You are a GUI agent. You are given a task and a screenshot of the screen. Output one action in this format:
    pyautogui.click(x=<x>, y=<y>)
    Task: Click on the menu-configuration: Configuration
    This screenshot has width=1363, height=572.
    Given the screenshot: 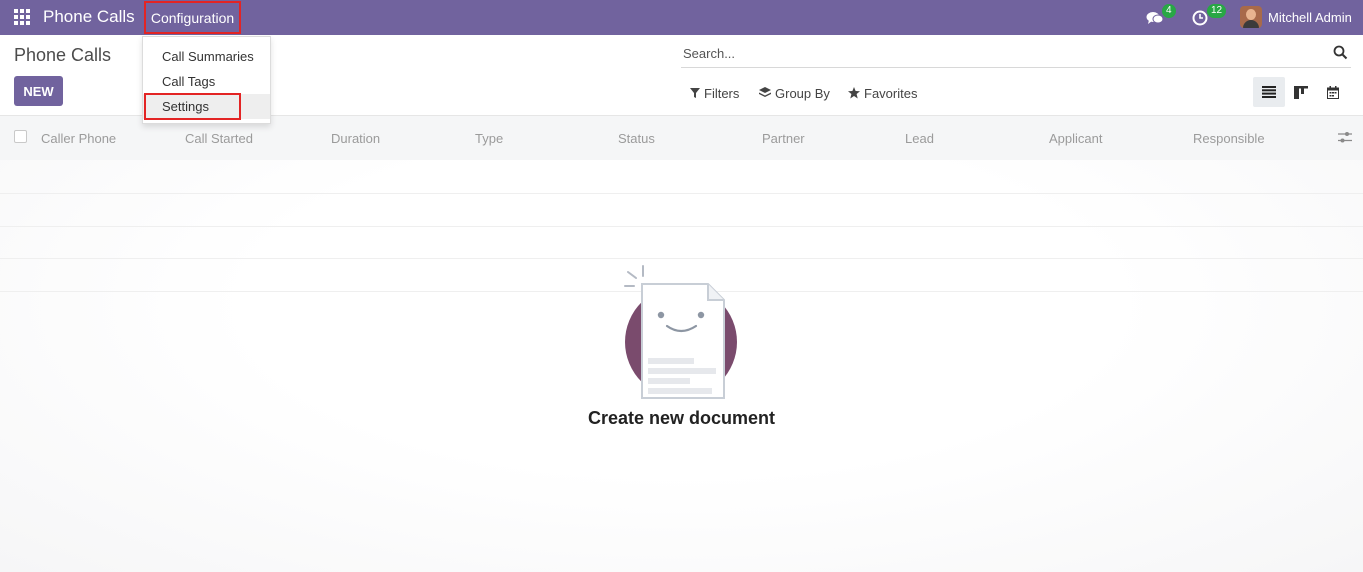 What is the action you would take?
    pyautogui.click(x=192, y=17)
    